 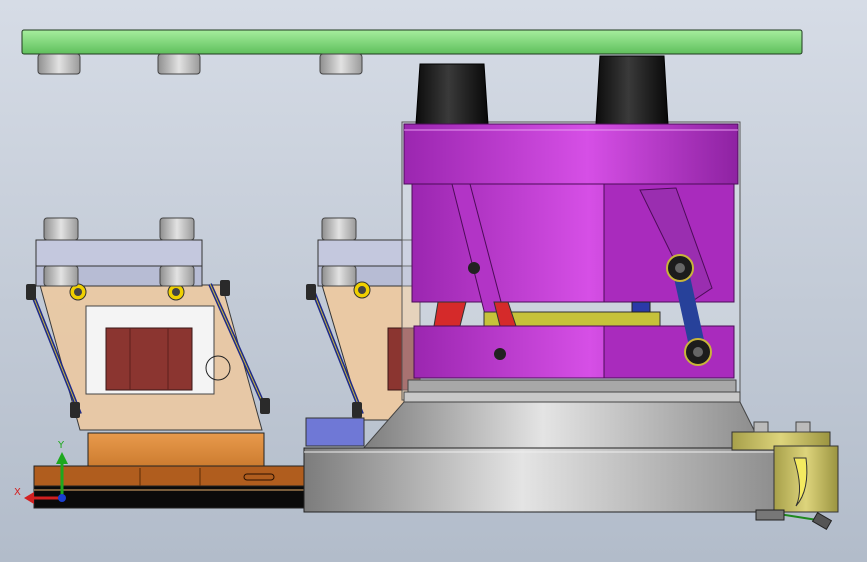 I want to click on main-base-plate, so click(x=546, y=480).